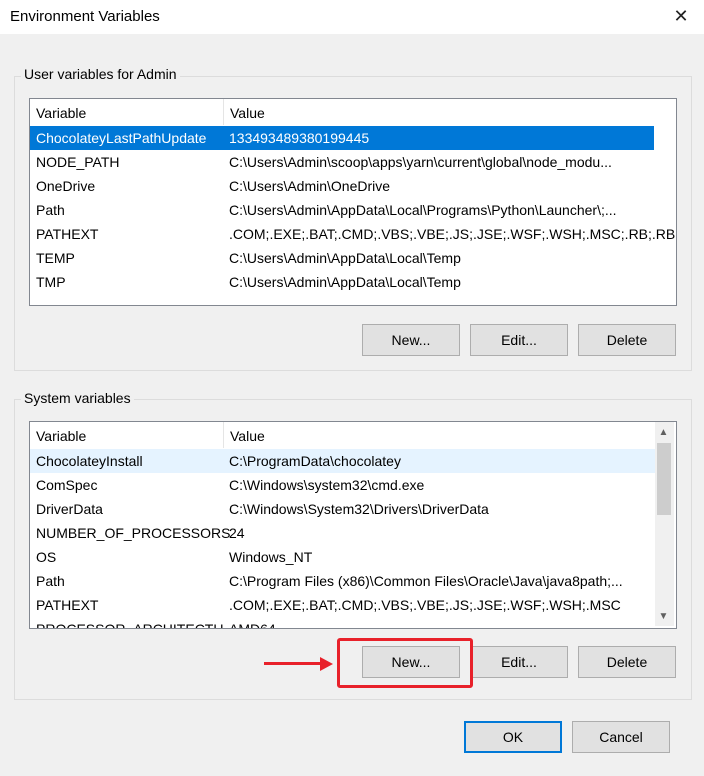  What do you see at coordinates (352, 17) in the screenshot?
I see `title-bar: Environment Variables ✕` at bounding box center [352, 17].